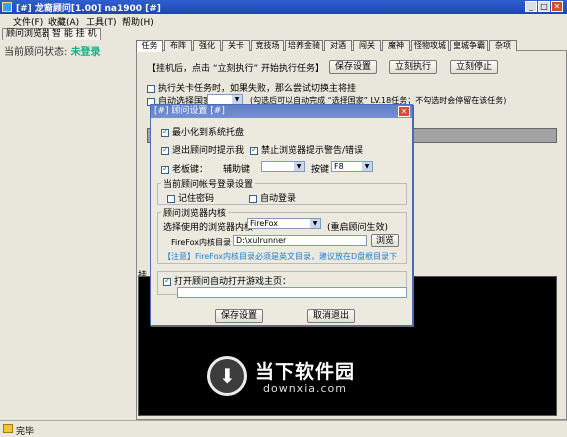 This screenshot has height=437, width=567. I want to click on minimize-button: _, so click(531, 6).